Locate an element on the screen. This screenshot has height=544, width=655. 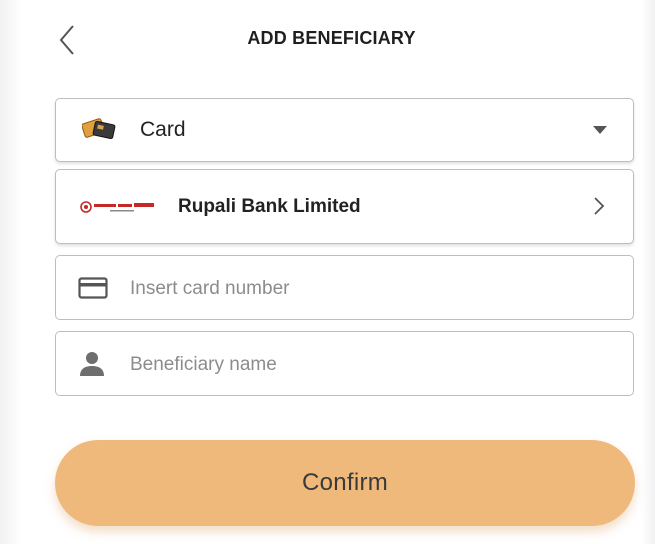
chevron-right-icon is located at coordinates (599, 206).